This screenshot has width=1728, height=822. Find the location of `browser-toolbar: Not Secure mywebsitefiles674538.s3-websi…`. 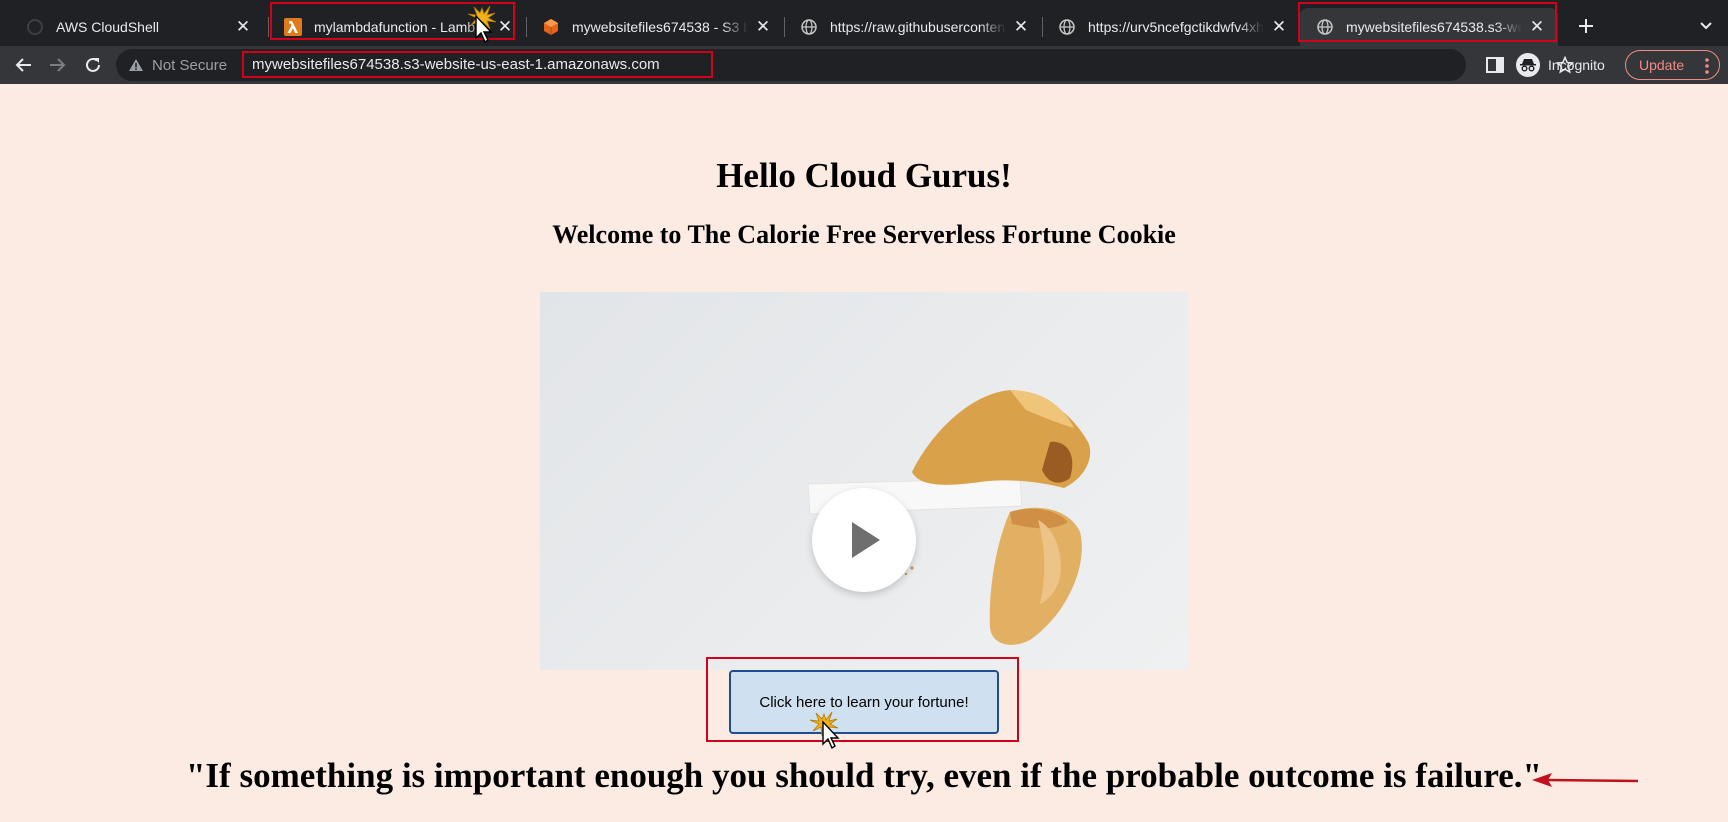

browser-toolbar: Not Secure mywebsitefiles674538.s3-websi… is located at coordinates (864, 65).